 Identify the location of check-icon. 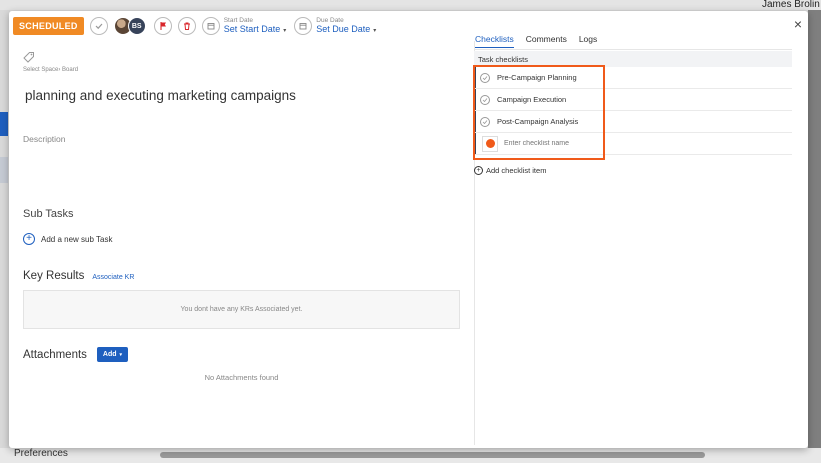
(99, 26).